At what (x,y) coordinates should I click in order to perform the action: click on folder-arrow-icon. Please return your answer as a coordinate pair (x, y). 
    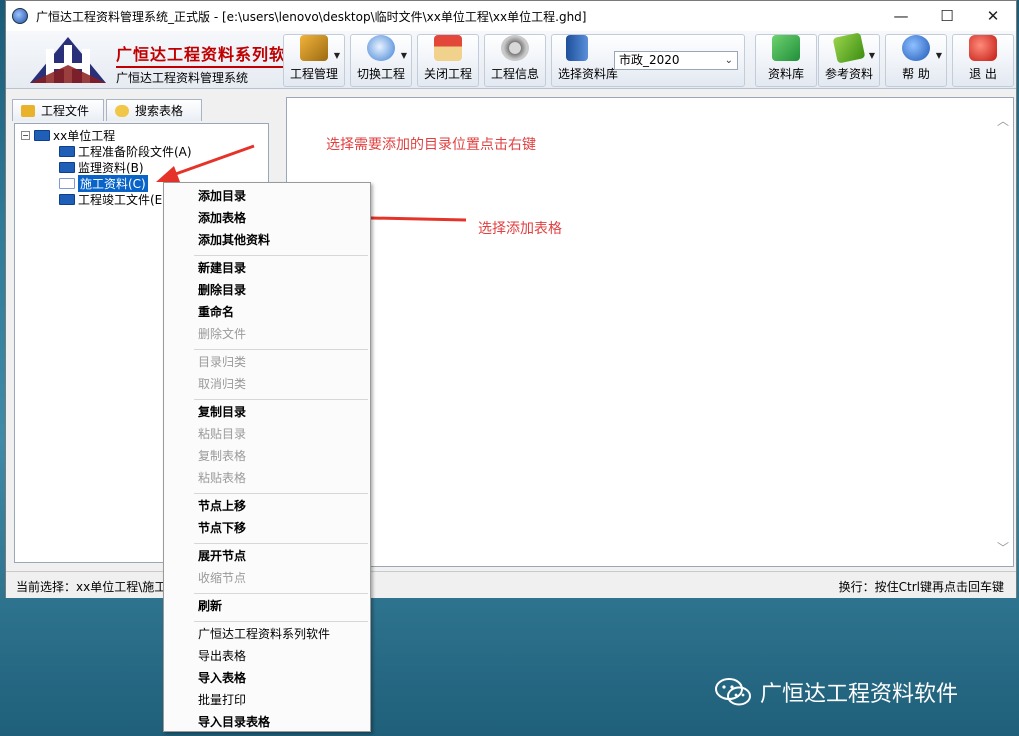
    Looking at the image, I should click on (786, 48).